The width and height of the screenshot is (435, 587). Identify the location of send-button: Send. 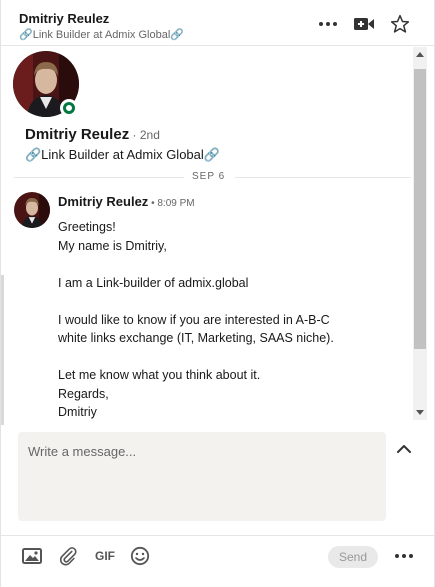
(353, 557).